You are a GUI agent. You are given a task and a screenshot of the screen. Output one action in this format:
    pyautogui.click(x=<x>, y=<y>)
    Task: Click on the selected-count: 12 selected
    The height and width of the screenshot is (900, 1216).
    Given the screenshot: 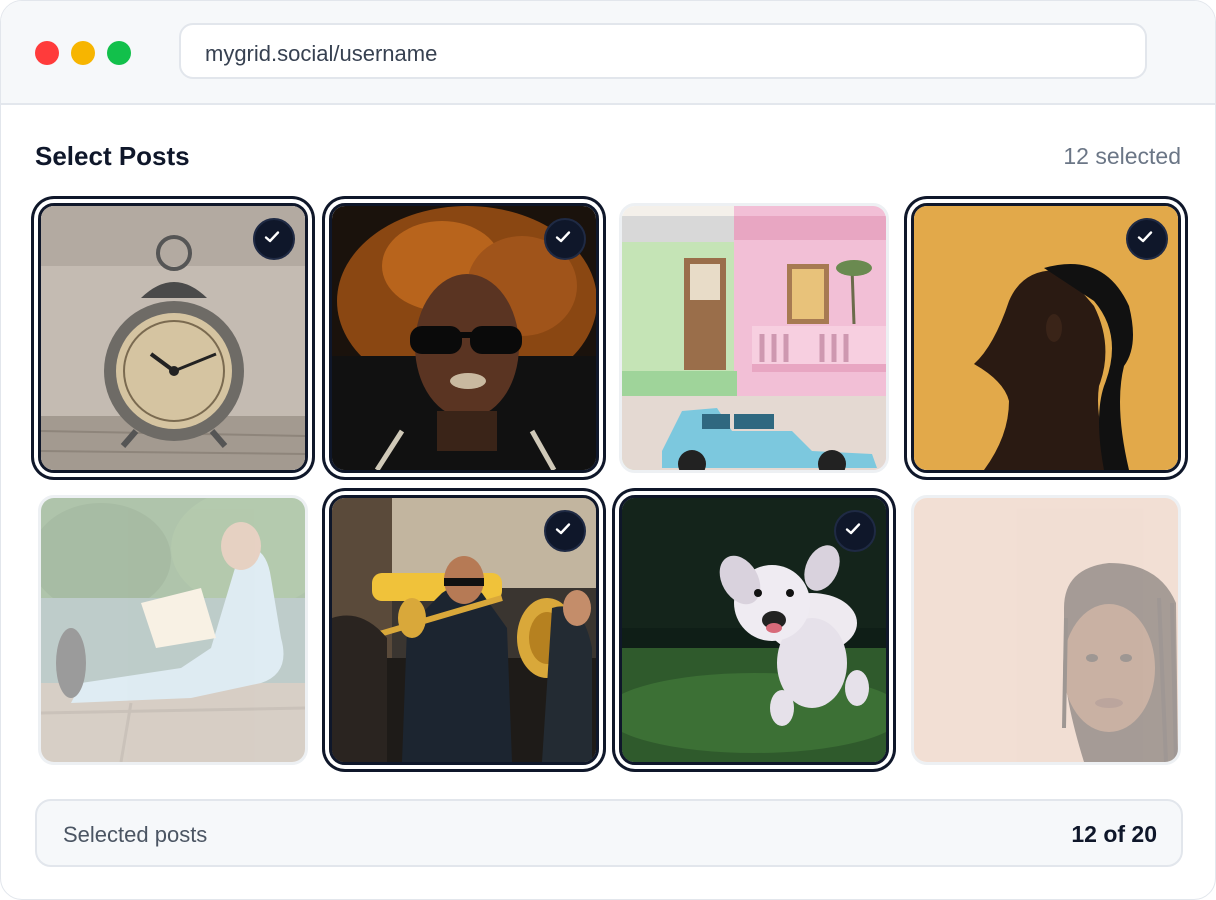 What is the action you would take?
    pyautogui.click(x=1122, y=156)
    